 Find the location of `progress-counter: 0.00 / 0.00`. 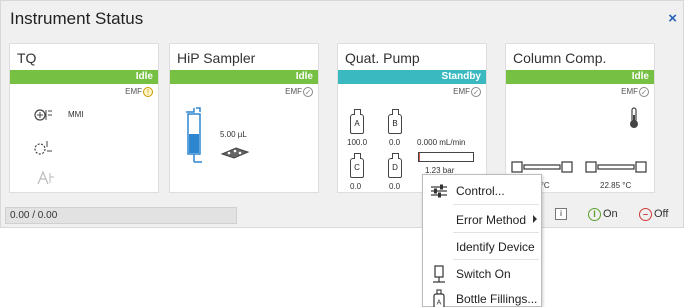

progress-counter: 0.00 / 0.00 is located at coordinates (121, 215).